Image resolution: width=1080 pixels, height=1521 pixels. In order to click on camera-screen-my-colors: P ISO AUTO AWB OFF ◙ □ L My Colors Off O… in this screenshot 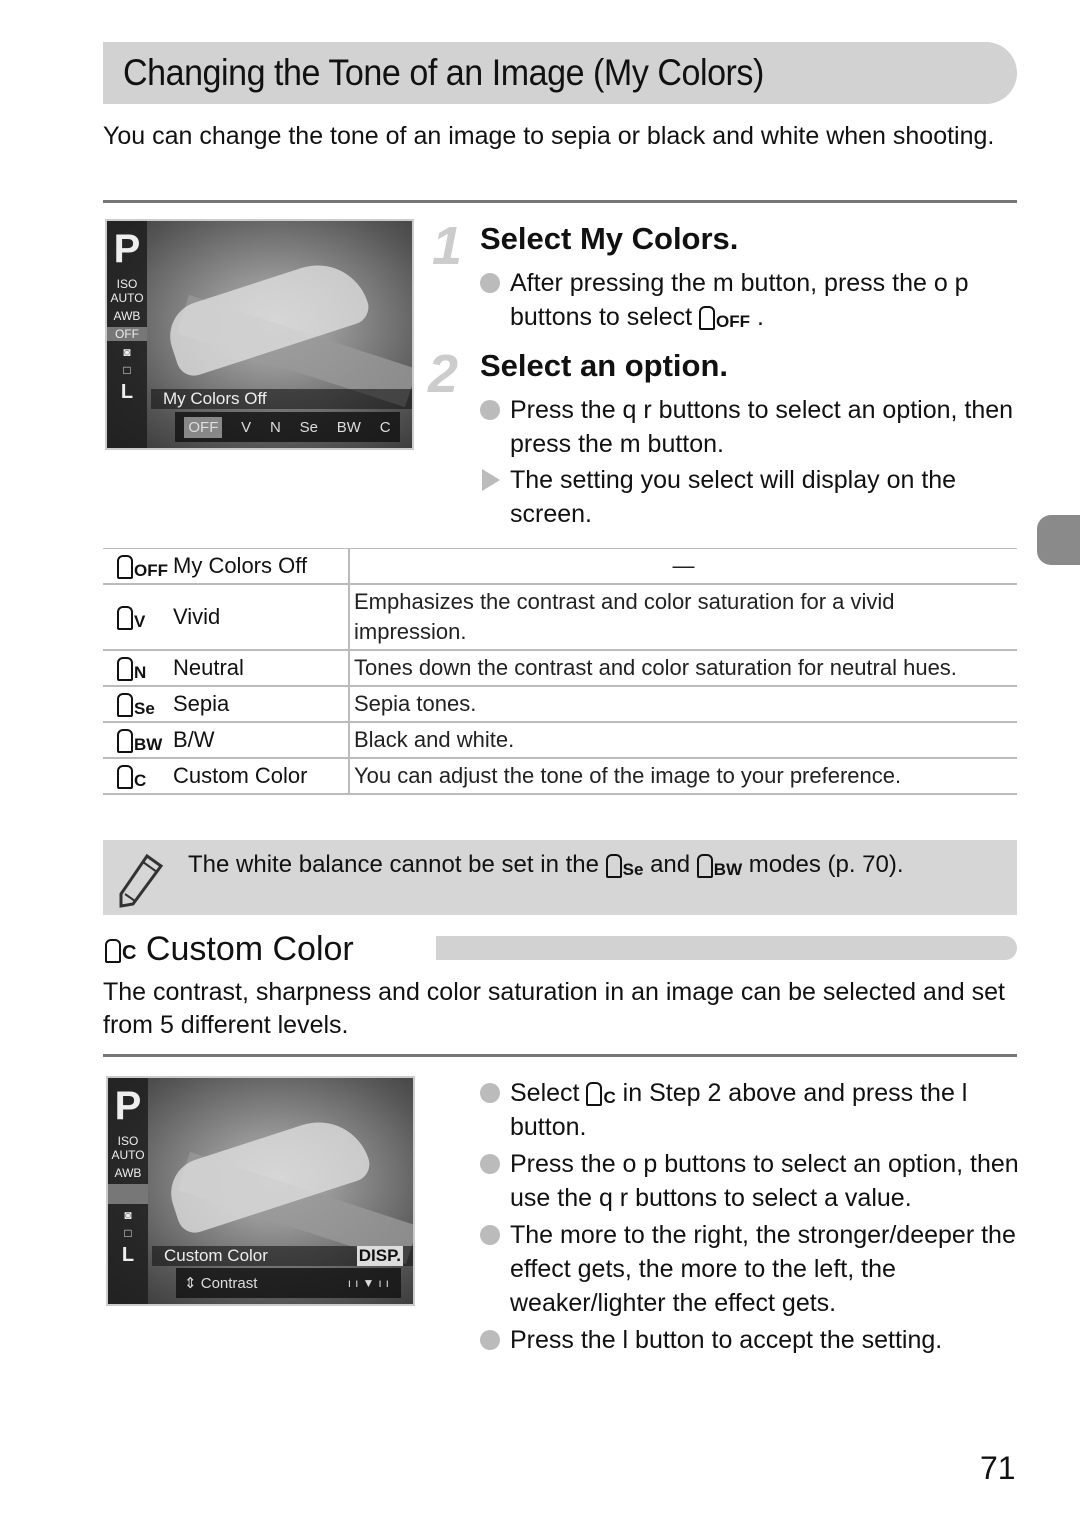, I will do `click(259, 334)`.